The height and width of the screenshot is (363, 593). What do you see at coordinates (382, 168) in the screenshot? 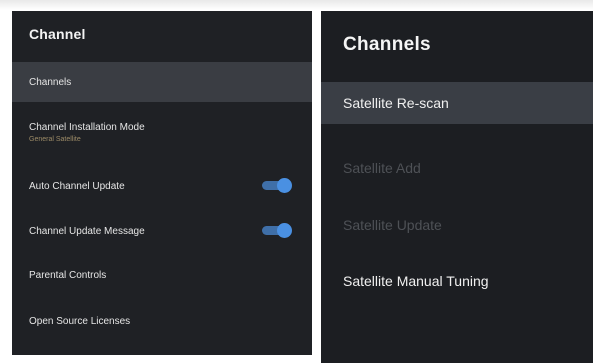
I see `menu-item-label: Satellite Add` at bounding box center [382, 168].